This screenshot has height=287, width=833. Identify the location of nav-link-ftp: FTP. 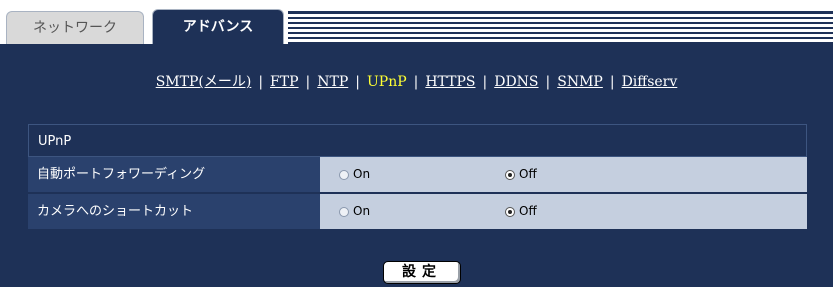
(284, 82).